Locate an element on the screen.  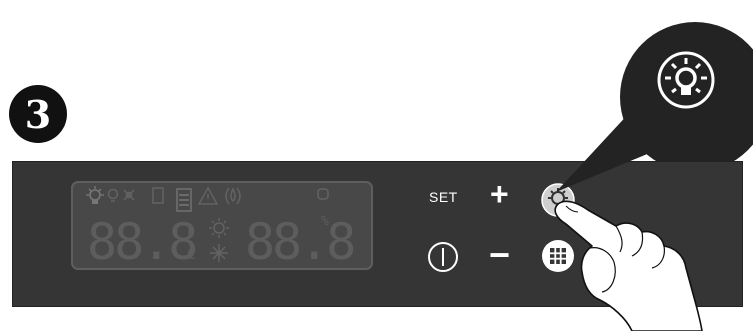
lcd-right-digits: 88.8 is located at coordinates (299, 242).